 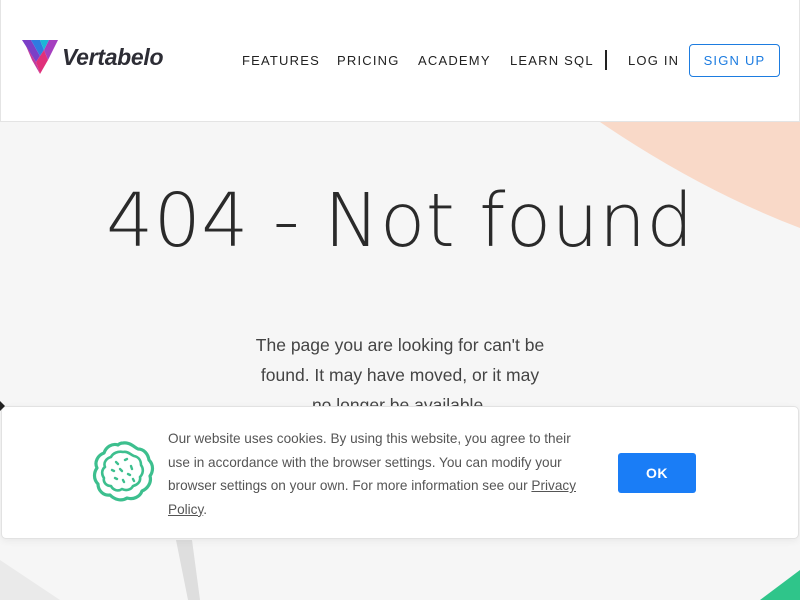 I want to click on nav-pricing: PRICING, so click(x=368, y=60).